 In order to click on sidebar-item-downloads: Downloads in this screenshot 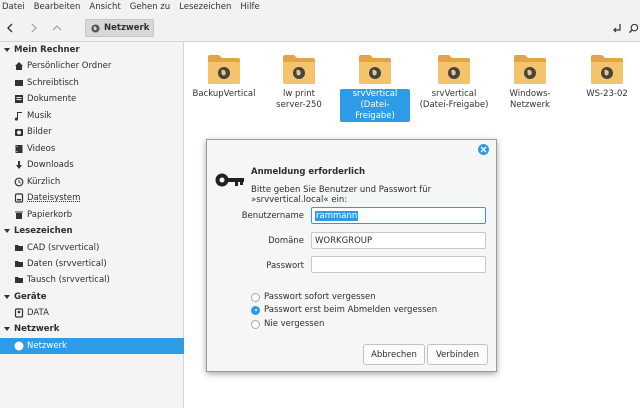, I will do `click(92, 165)`.